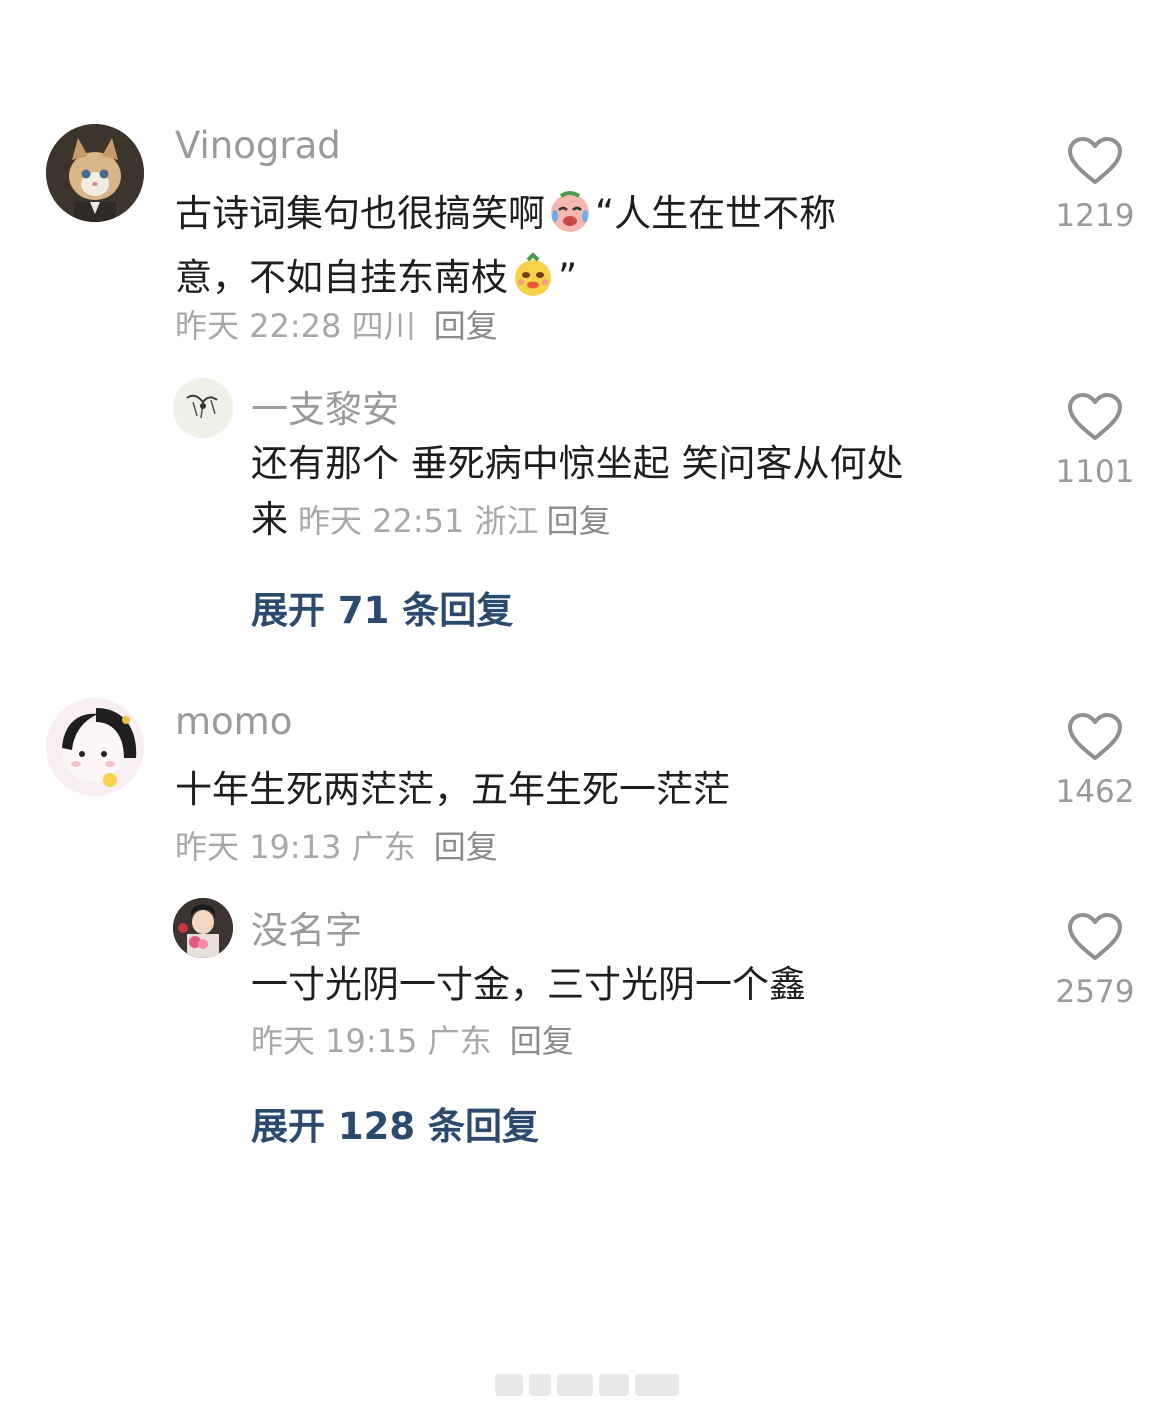 The height and width of the screenshot is (1412, 1170). What do you see at coordinates (452, 789) in the screenshot?
I see `comment-text: 十年生死两茫茫，五年生死一茫茫` at bounding box center [452, 789].